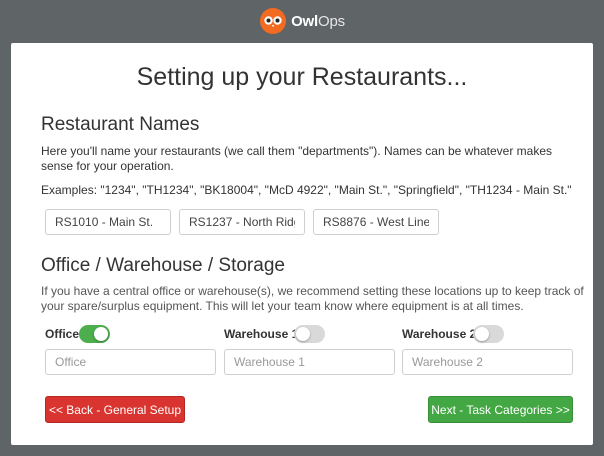 The height and width of the screenshot is (456, 604). Describe the element at coordinates (115, 409) in the screenshot. I see `back-general-setup-button: << Back - General Setup` at that location.